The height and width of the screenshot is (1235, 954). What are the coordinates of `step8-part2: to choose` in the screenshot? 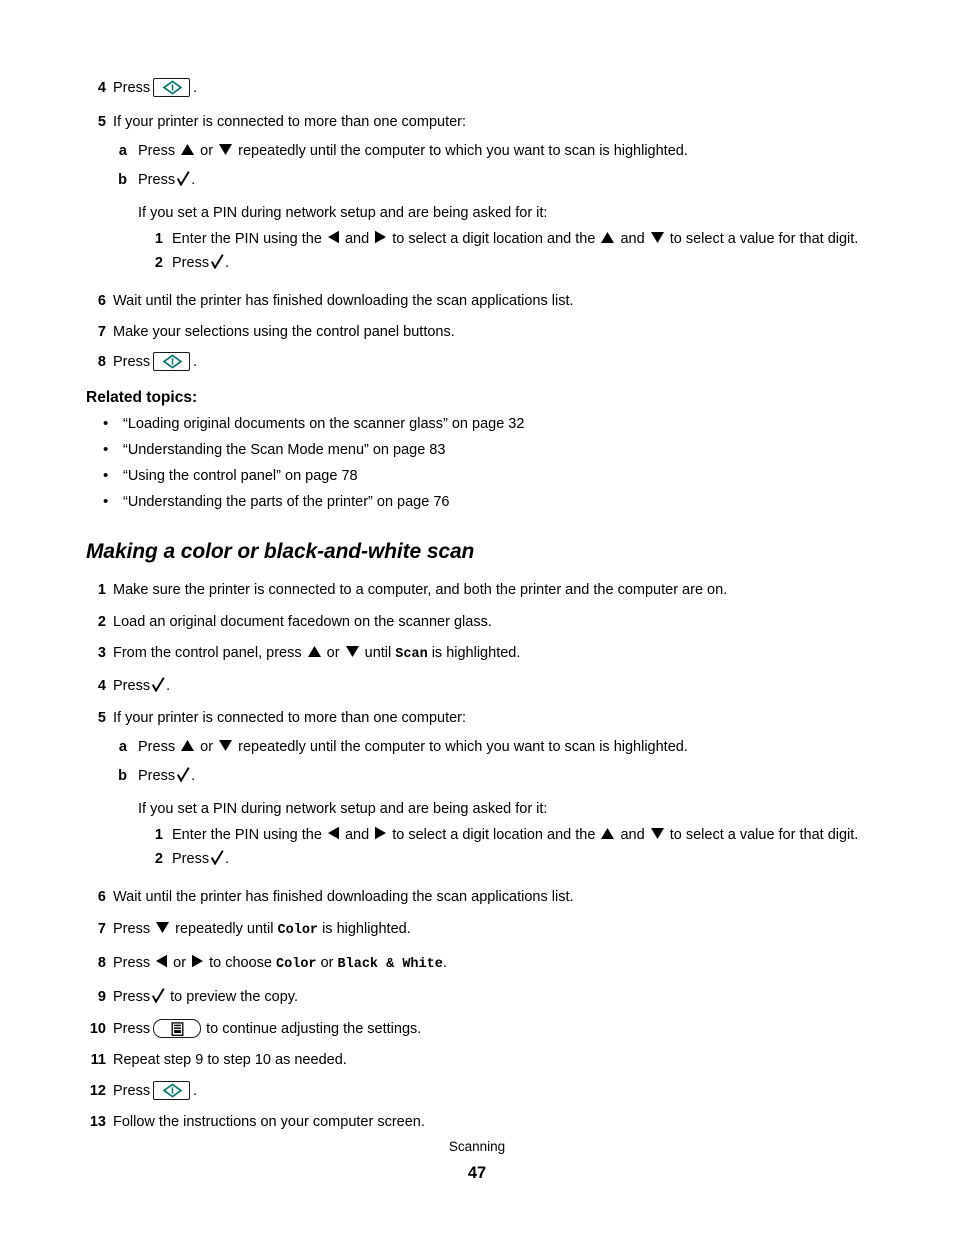 It's located at (240, 963).